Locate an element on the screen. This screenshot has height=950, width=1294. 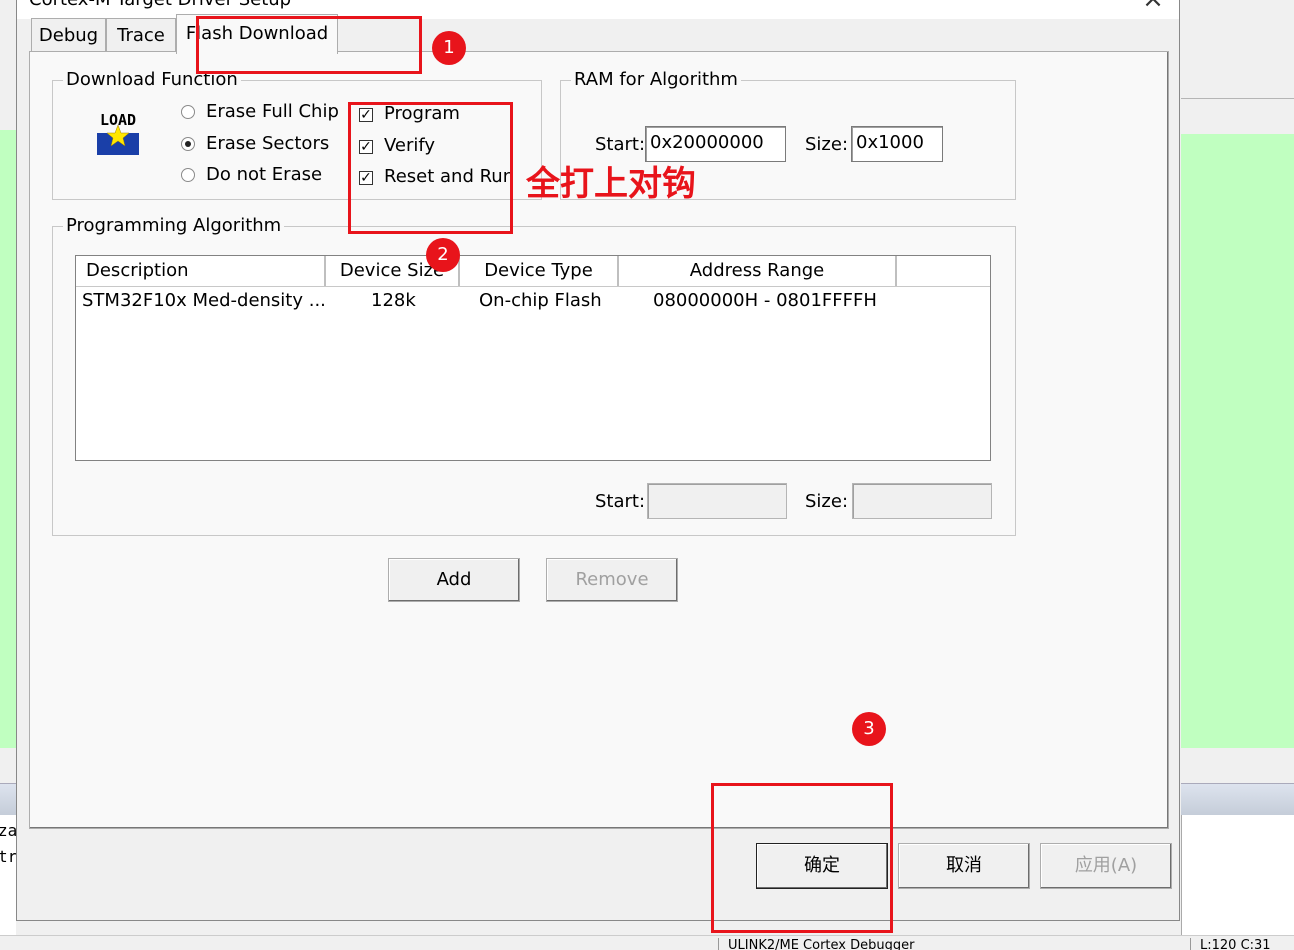
apply-button: 应用(A) is located at coordinates (1106, 866).